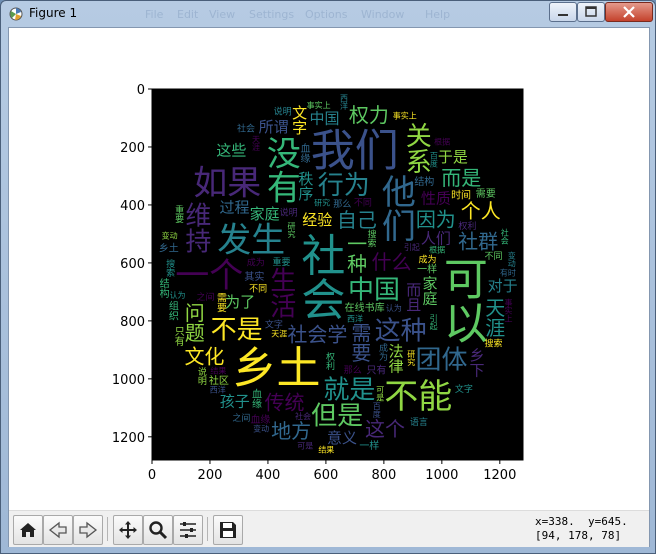 This screenshot has width=656, height=554. I want to click on wordcloud-word: 可是, so click(305, 445).